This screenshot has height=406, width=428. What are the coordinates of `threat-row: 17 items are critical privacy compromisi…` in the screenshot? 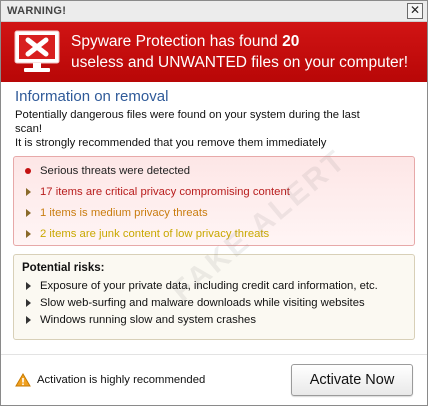 It's located at (218, 191).